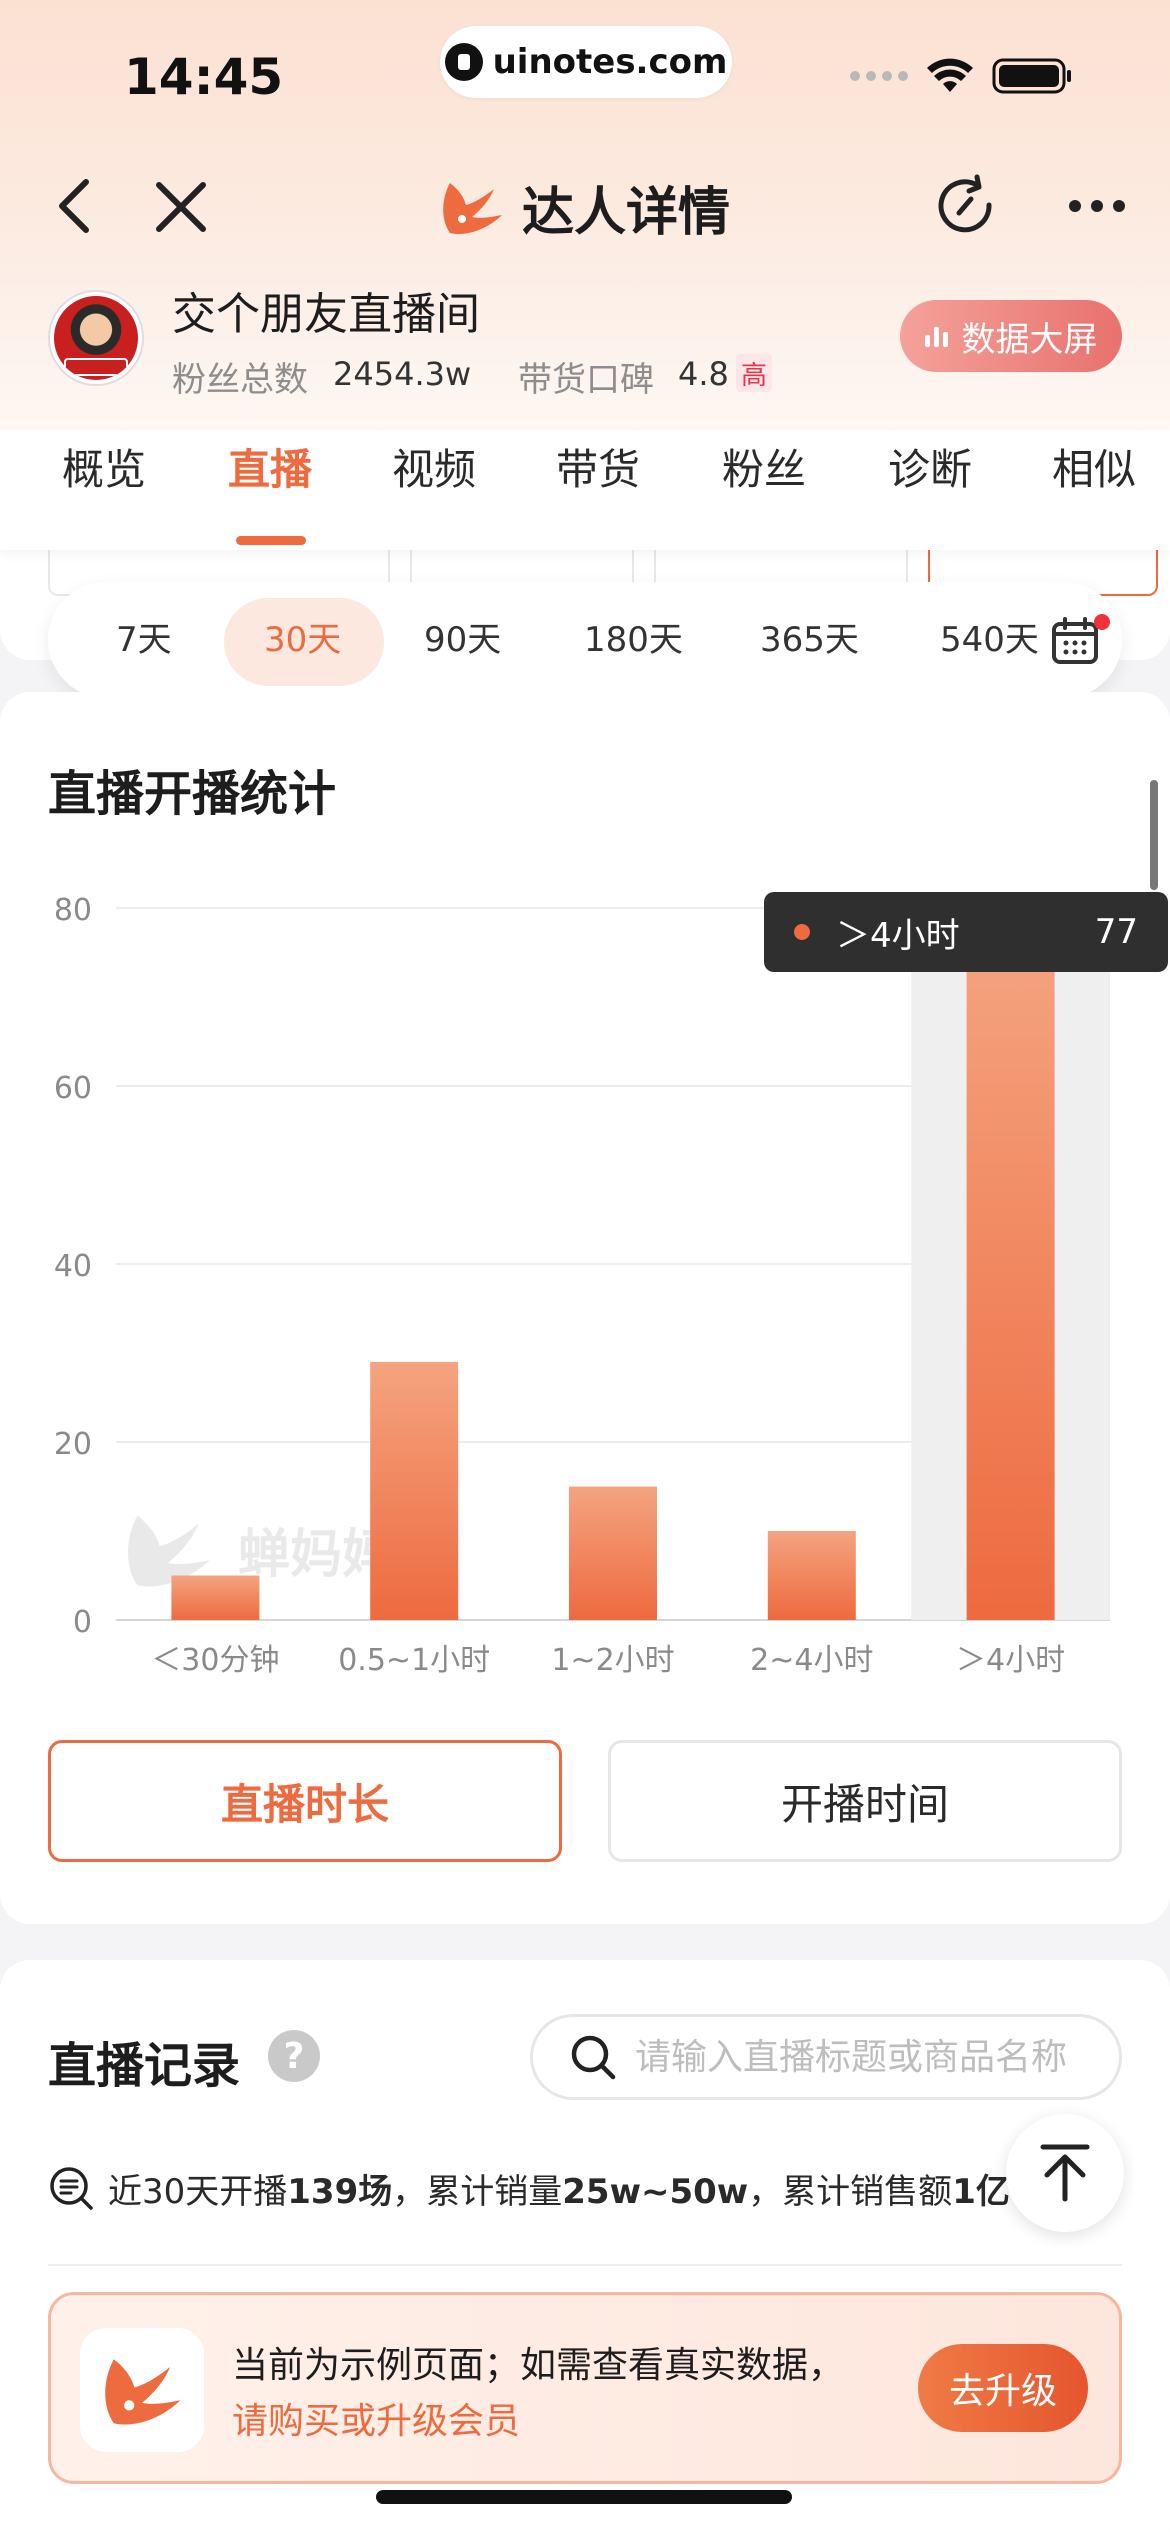 Image resolution: width=1170 pixels, height=2532 pixels. Describe the element at coordinates (414, 1660) in the screenshot. I see `x-tick-label: 0.5~1小时` at that location.